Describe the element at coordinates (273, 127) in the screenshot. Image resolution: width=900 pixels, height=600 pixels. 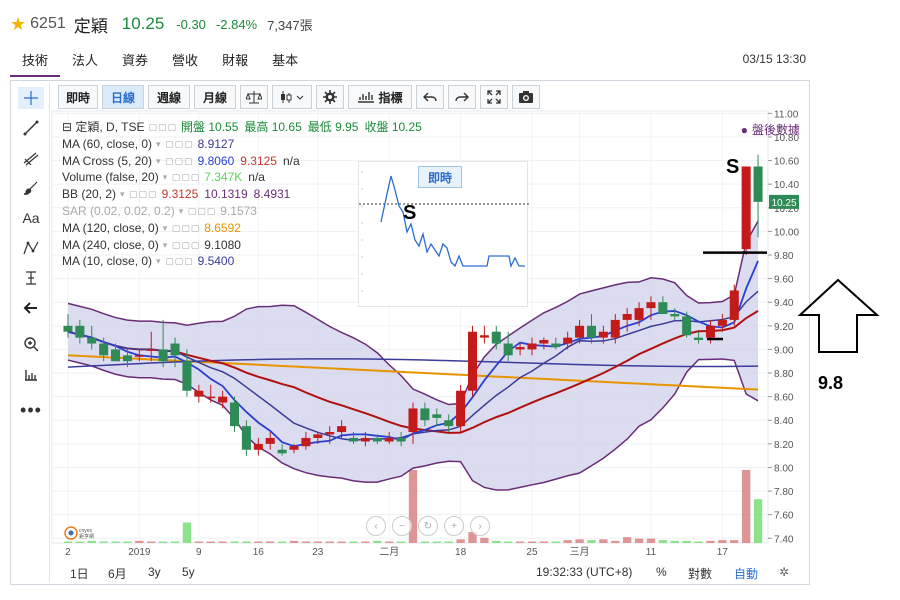
I see `indicator-value: 最高 10.65` at that location.